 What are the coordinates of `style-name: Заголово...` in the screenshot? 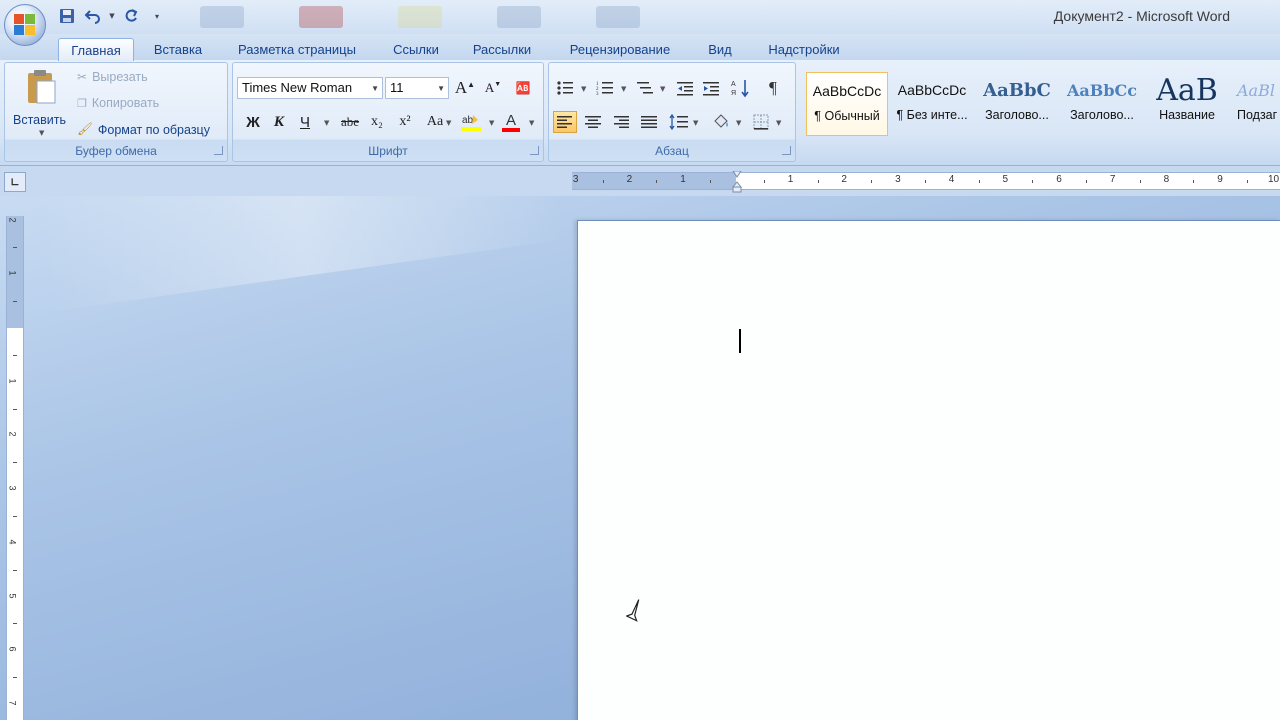 It's located at (1102, 115).